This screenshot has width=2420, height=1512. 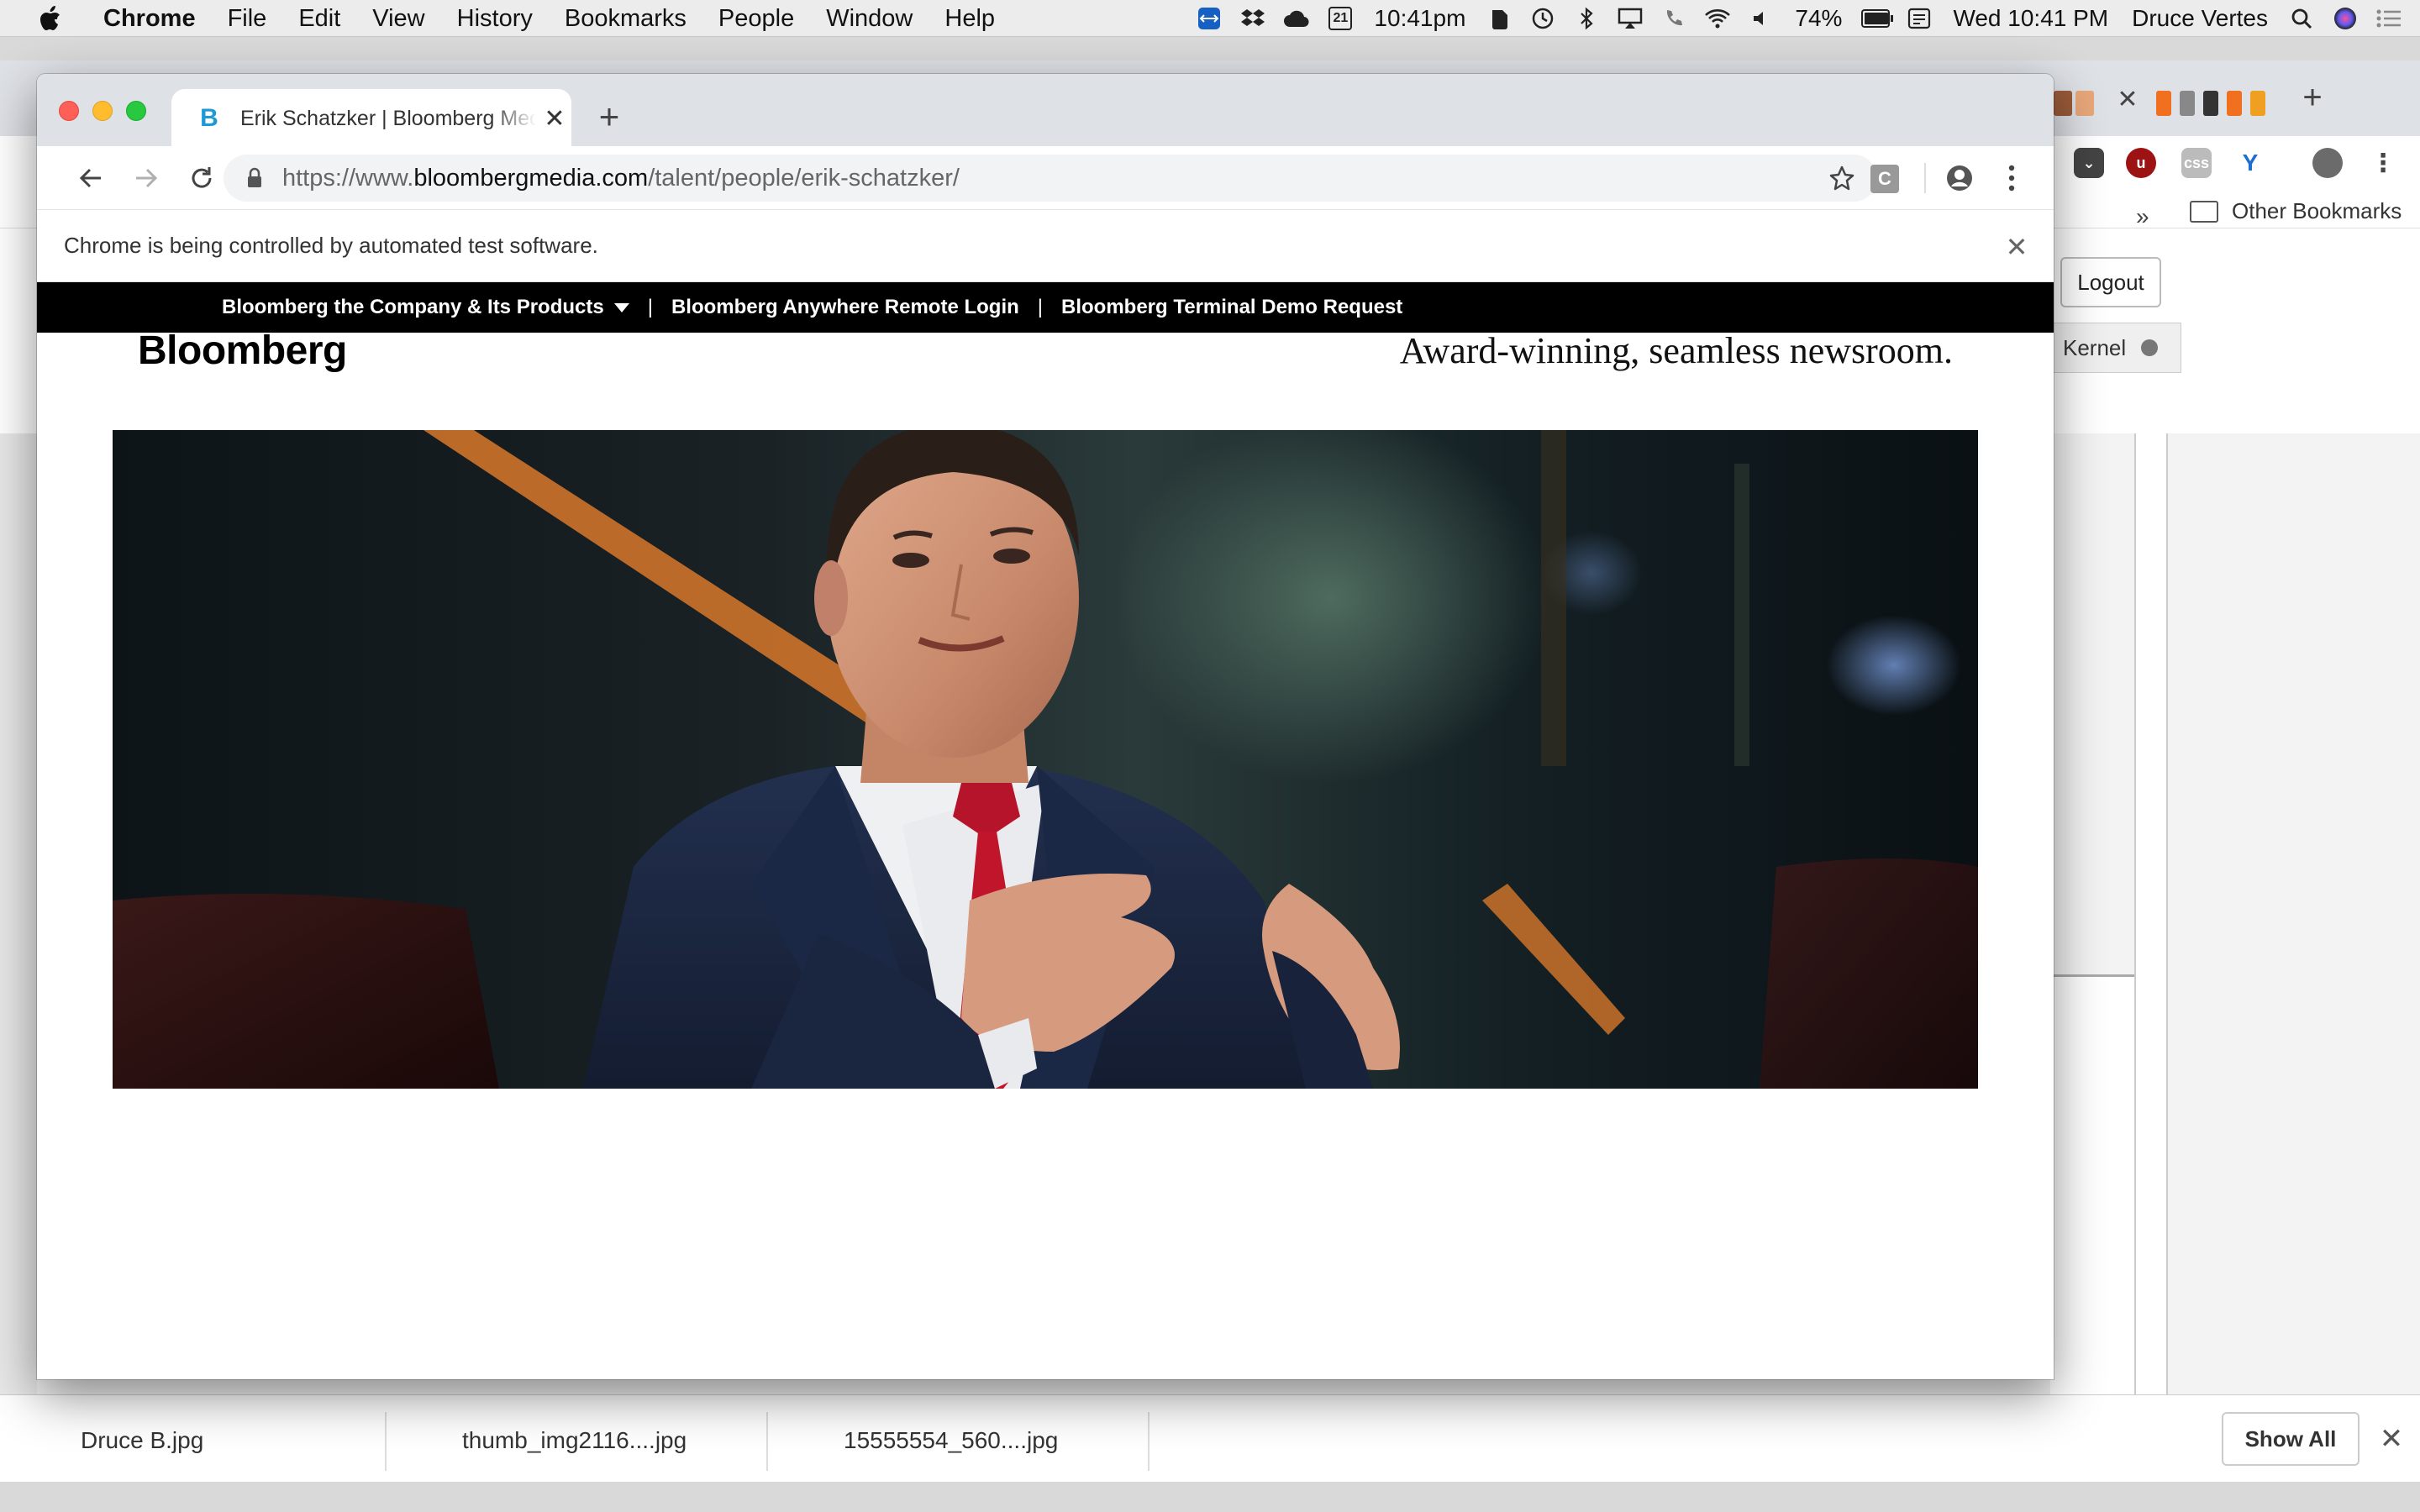 What do you see at coordinates (1761, 18) in the screenshot?
I see `volume-icon` at bounding box center [1761, 18].